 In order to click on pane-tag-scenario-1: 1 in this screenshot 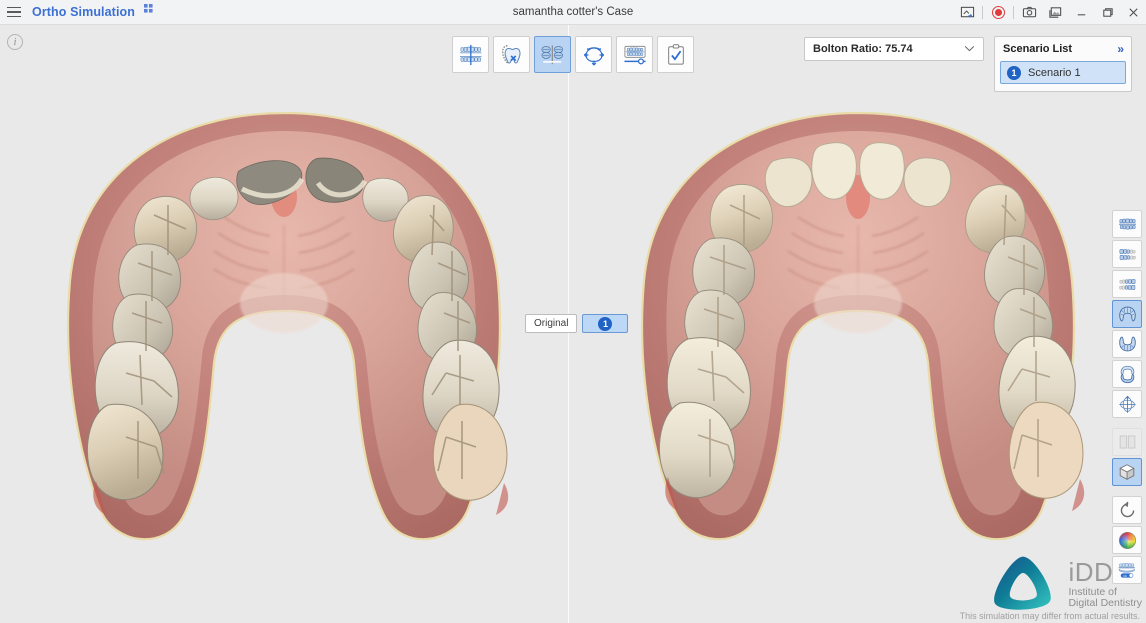, I will do `click(605, 323)`.